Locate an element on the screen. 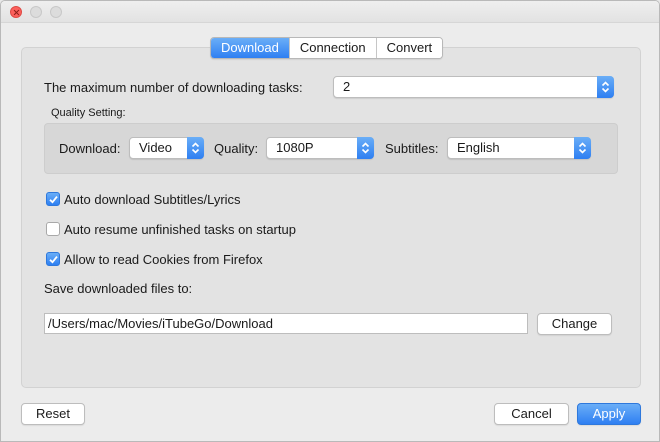 This screenshot has width=660, height=442. subtitles-select: English is located at coordinates (519, 148).